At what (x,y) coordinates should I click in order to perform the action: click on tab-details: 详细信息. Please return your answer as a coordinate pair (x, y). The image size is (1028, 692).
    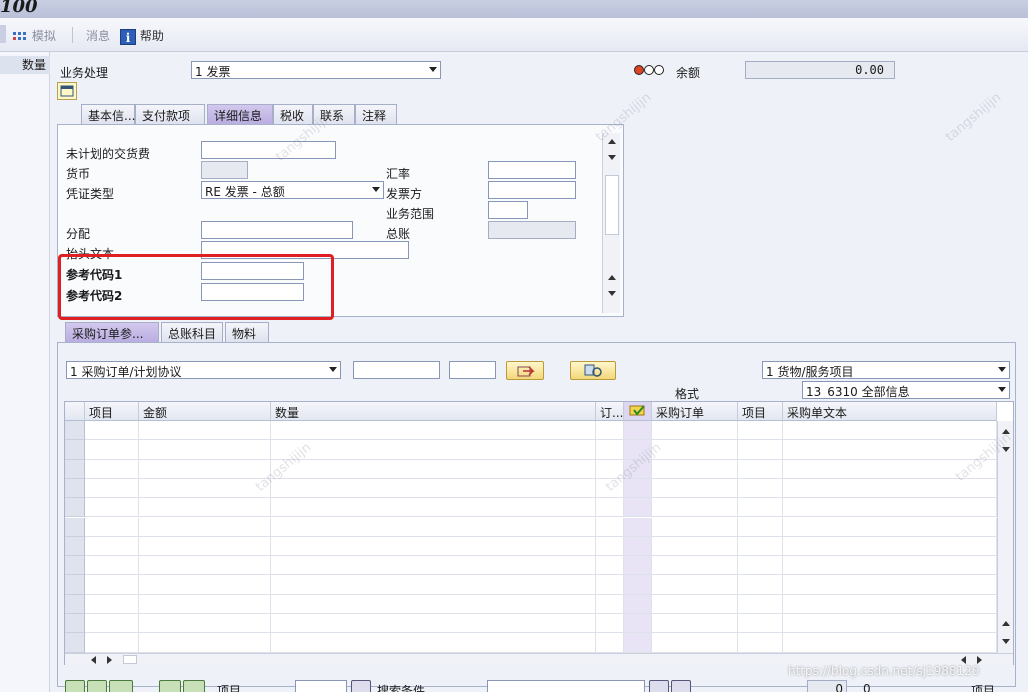
    Looking at the image, I should click on (240, 114).